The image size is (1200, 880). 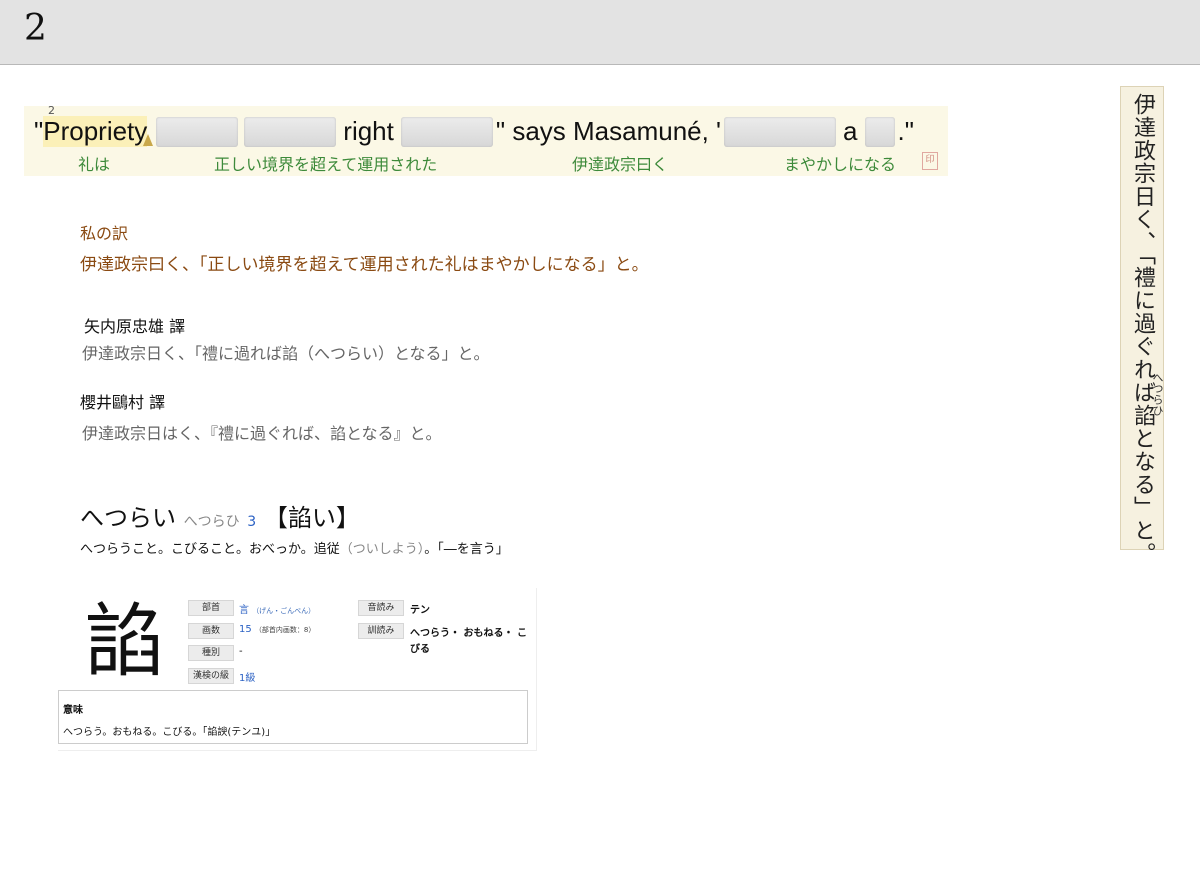 I want to click on strokes-note: （部首内画数：8）, so click(x=285, y=630).